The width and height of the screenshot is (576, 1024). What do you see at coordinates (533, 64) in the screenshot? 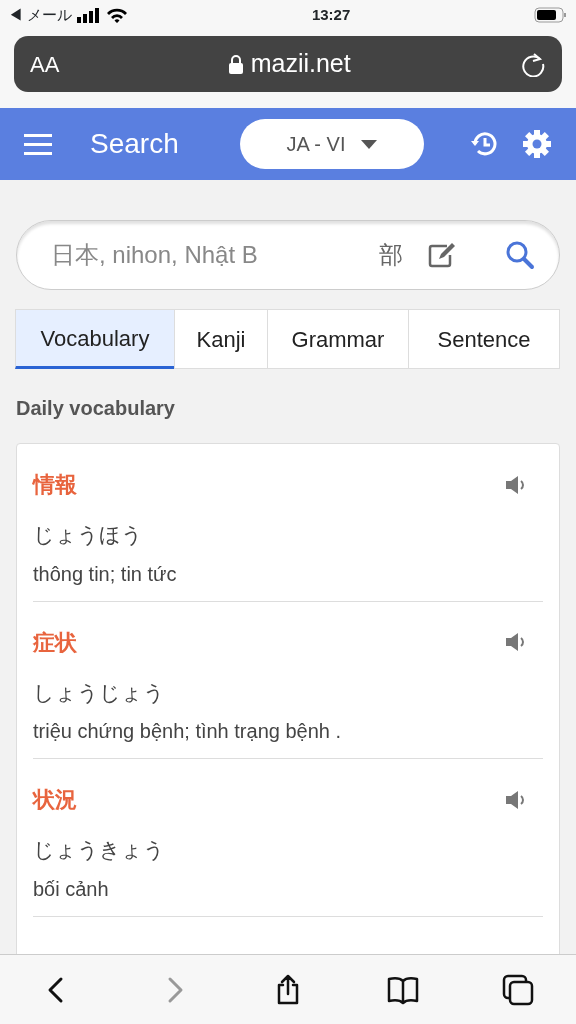
I see `reload-icon` at bounding box center [533, 64].